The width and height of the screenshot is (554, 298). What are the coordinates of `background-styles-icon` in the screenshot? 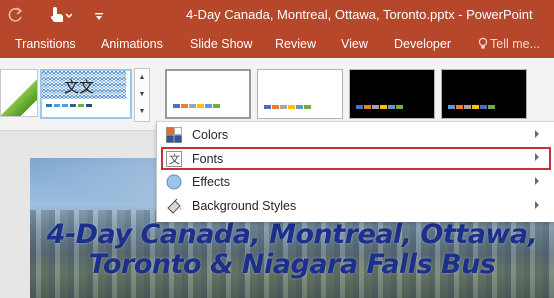 It's located at (174, 206).